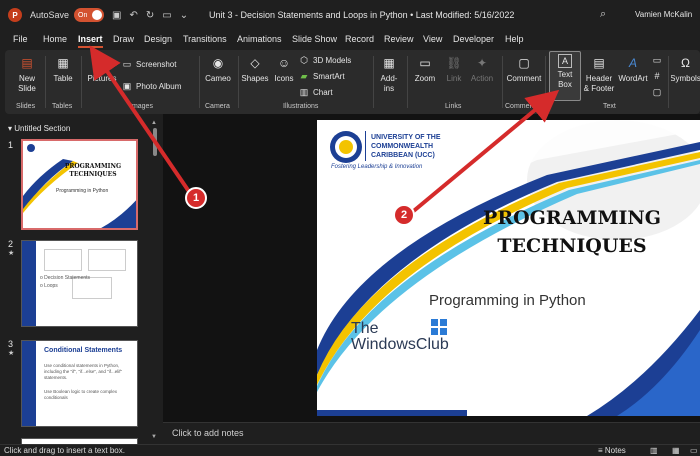  Describe the element at coordinates (184, 15) in the screenshot. I see `customize-quick-access-icon: ⌄` at that location.